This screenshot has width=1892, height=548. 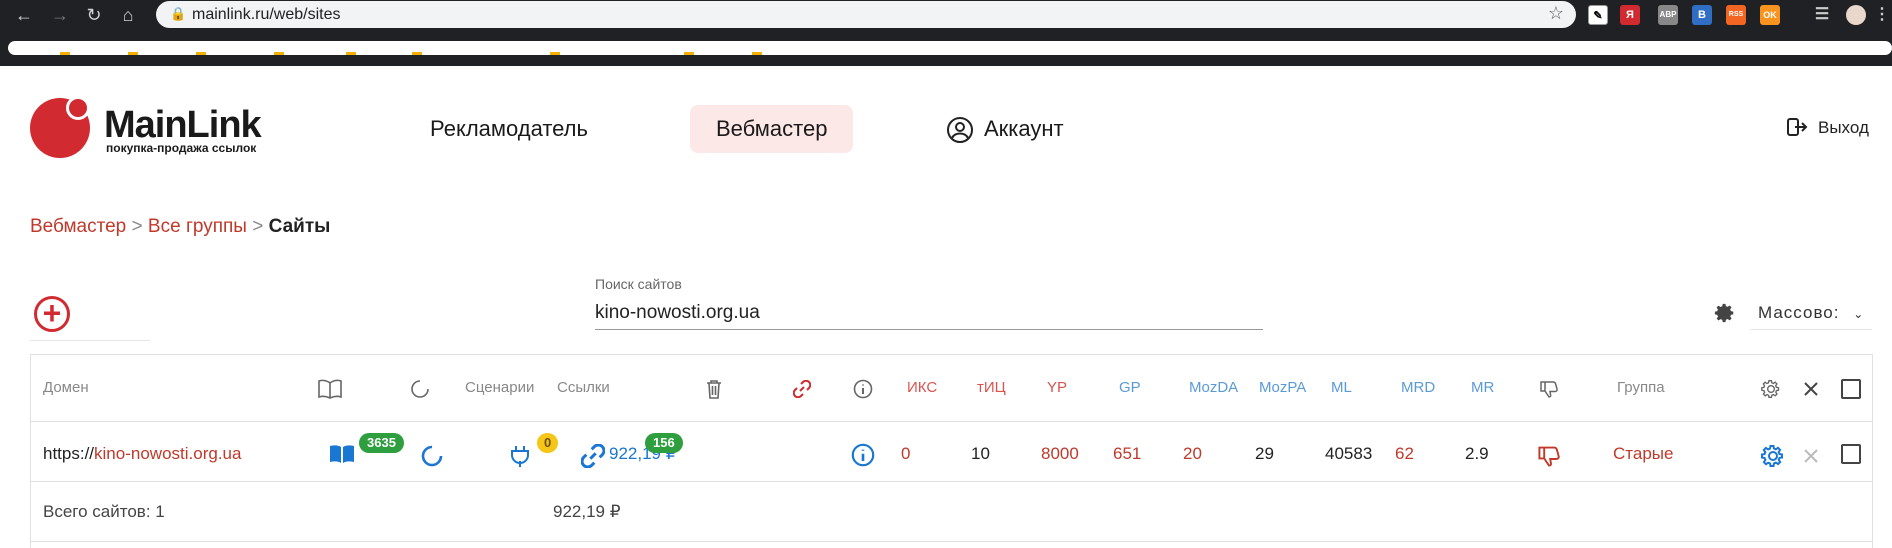 What do you see at coordinates (1773, 456) in the screenshot?
I see `site-settings-icon` at bounding box center [1773, 456].